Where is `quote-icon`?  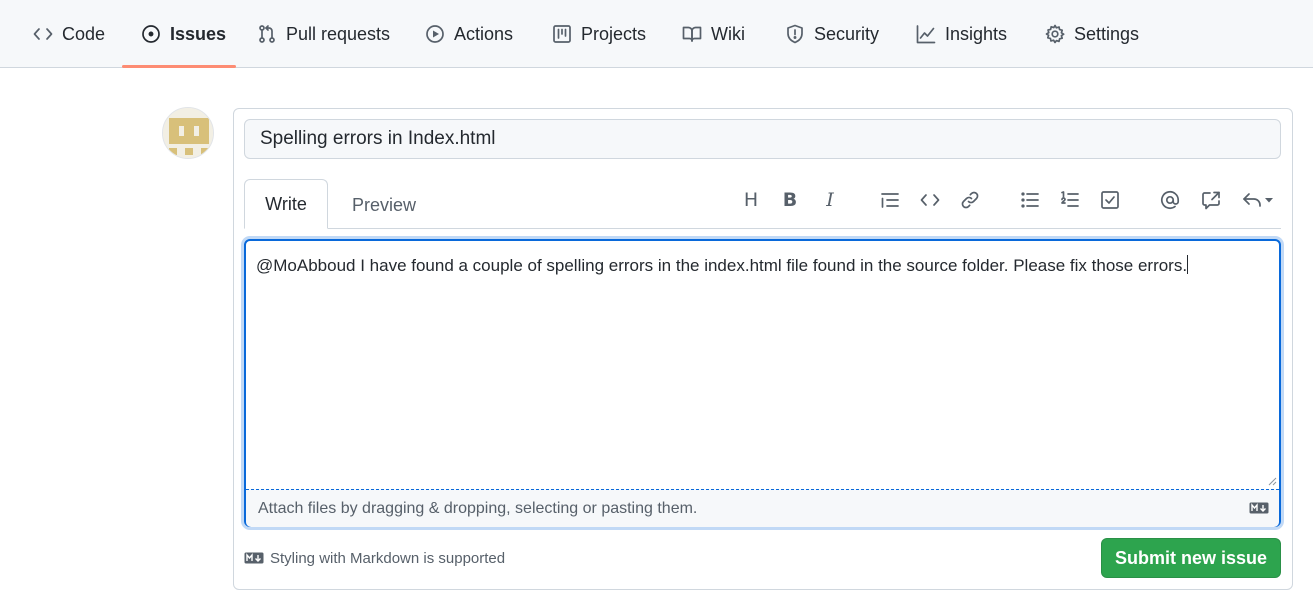
quote-icon is located at coordinates (890, 200).